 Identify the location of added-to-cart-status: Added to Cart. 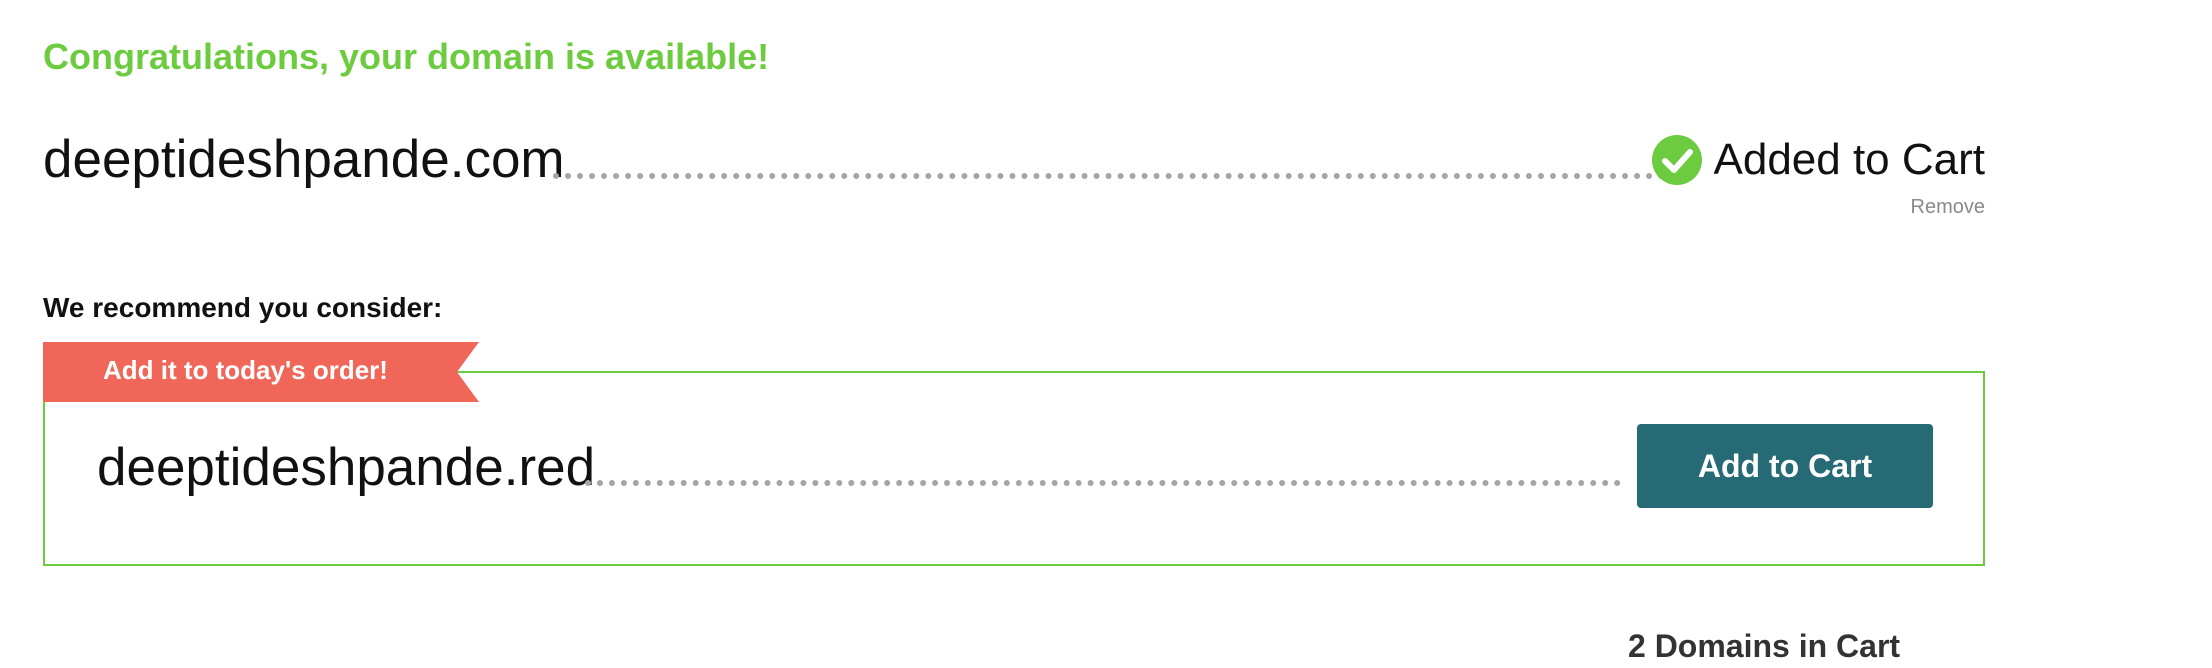
(1818, 160).